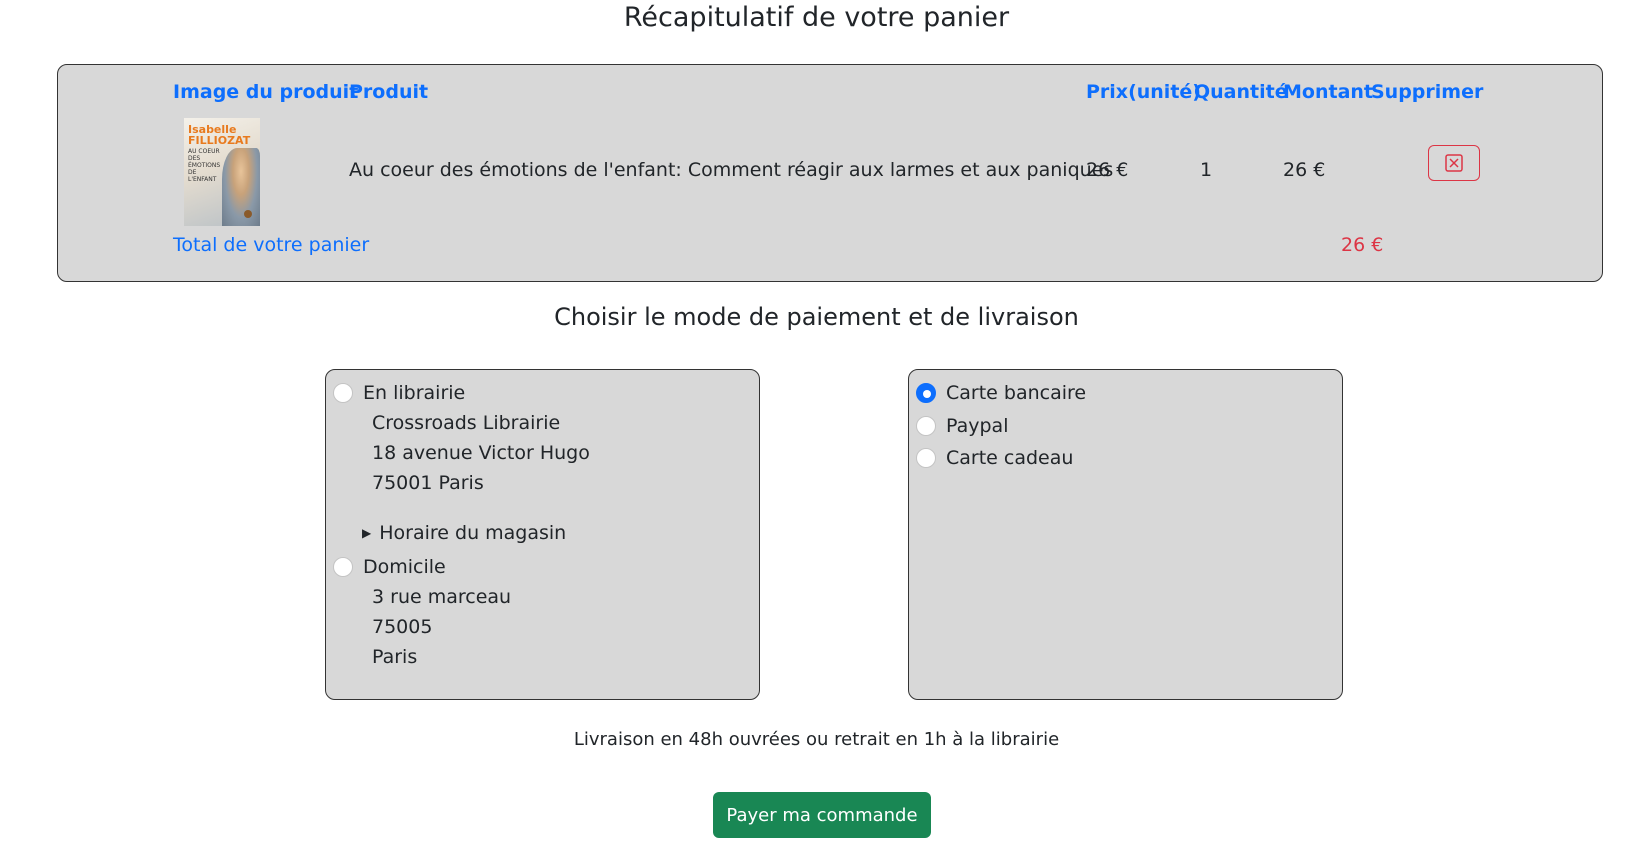 The height and width of the screenshot is (853, 1633). I want to click on payment-paypal-option: Paypal, so click(962, 426).